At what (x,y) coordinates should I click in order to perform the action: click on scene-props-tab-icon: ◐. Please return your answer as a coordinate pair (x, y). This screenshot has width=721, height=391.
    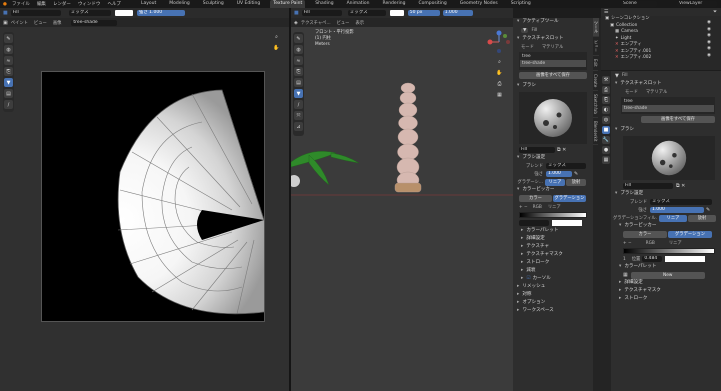
    Looking at the image, I should click on (606, 110).